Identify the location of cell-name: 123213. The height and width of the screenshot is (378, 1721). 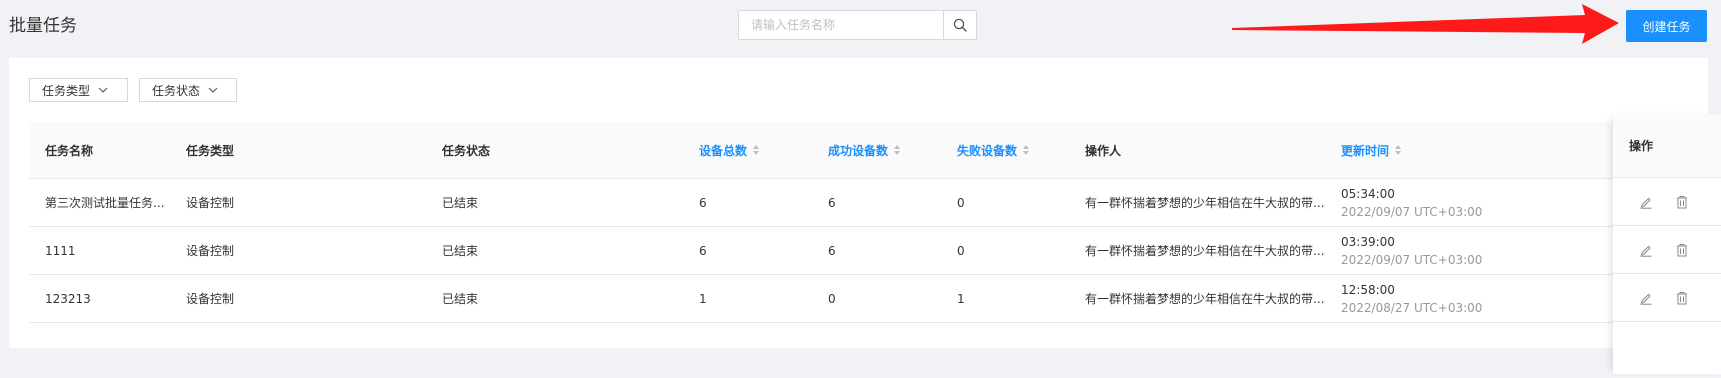
(68, 298).